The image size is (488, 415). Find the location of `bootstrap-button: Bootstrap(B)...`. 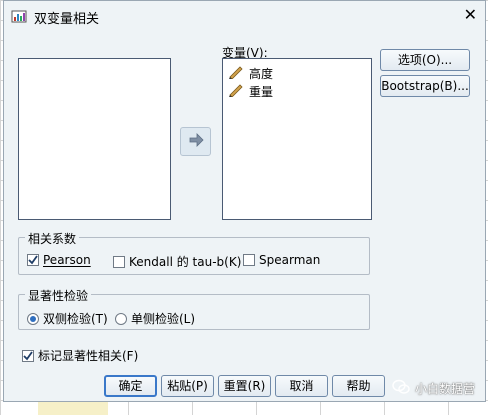

bootstrap-button: Bootstrap(B)... is located at coordinates (425, 86).